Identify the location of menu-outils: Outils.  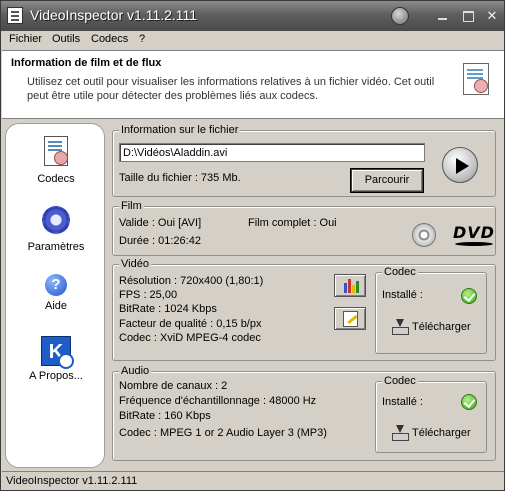
(66, 39).